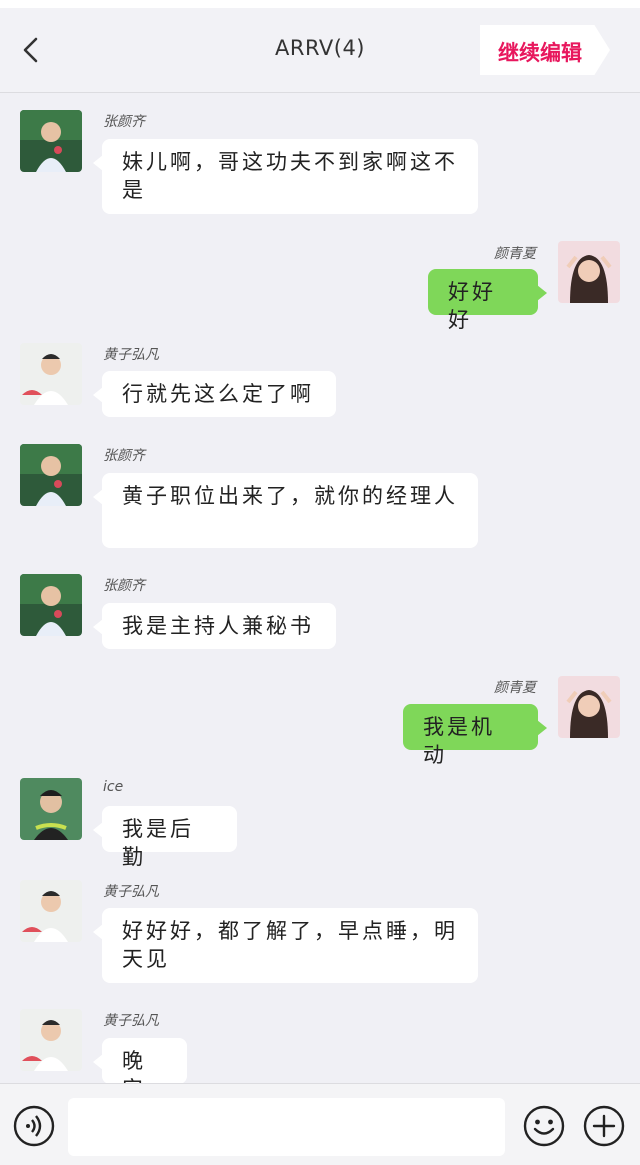 Image resolution: width=640 pixels, height=1165 pixels. Describe the element at coordinates (285, 945) in the screenshot. I see `message-bubble: 好好好，都了解了，早点睡，明天见` at that location.